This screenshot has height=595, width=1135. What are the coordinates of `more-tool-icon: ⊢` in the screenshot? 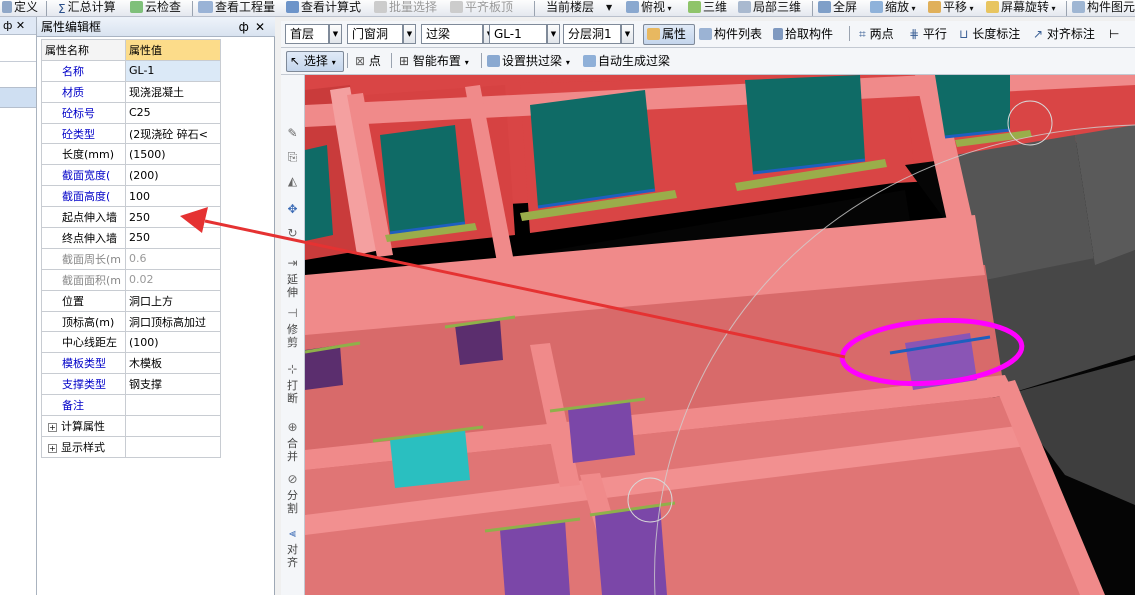 It's located at (1114, 34).